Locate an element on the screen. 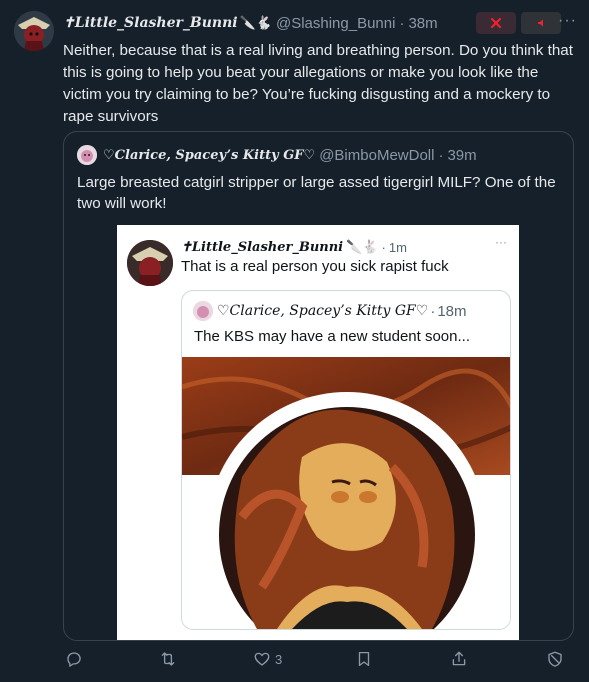 The width and height of the screenshot is (589, 682). avatar is located at coordinates (34, 31).